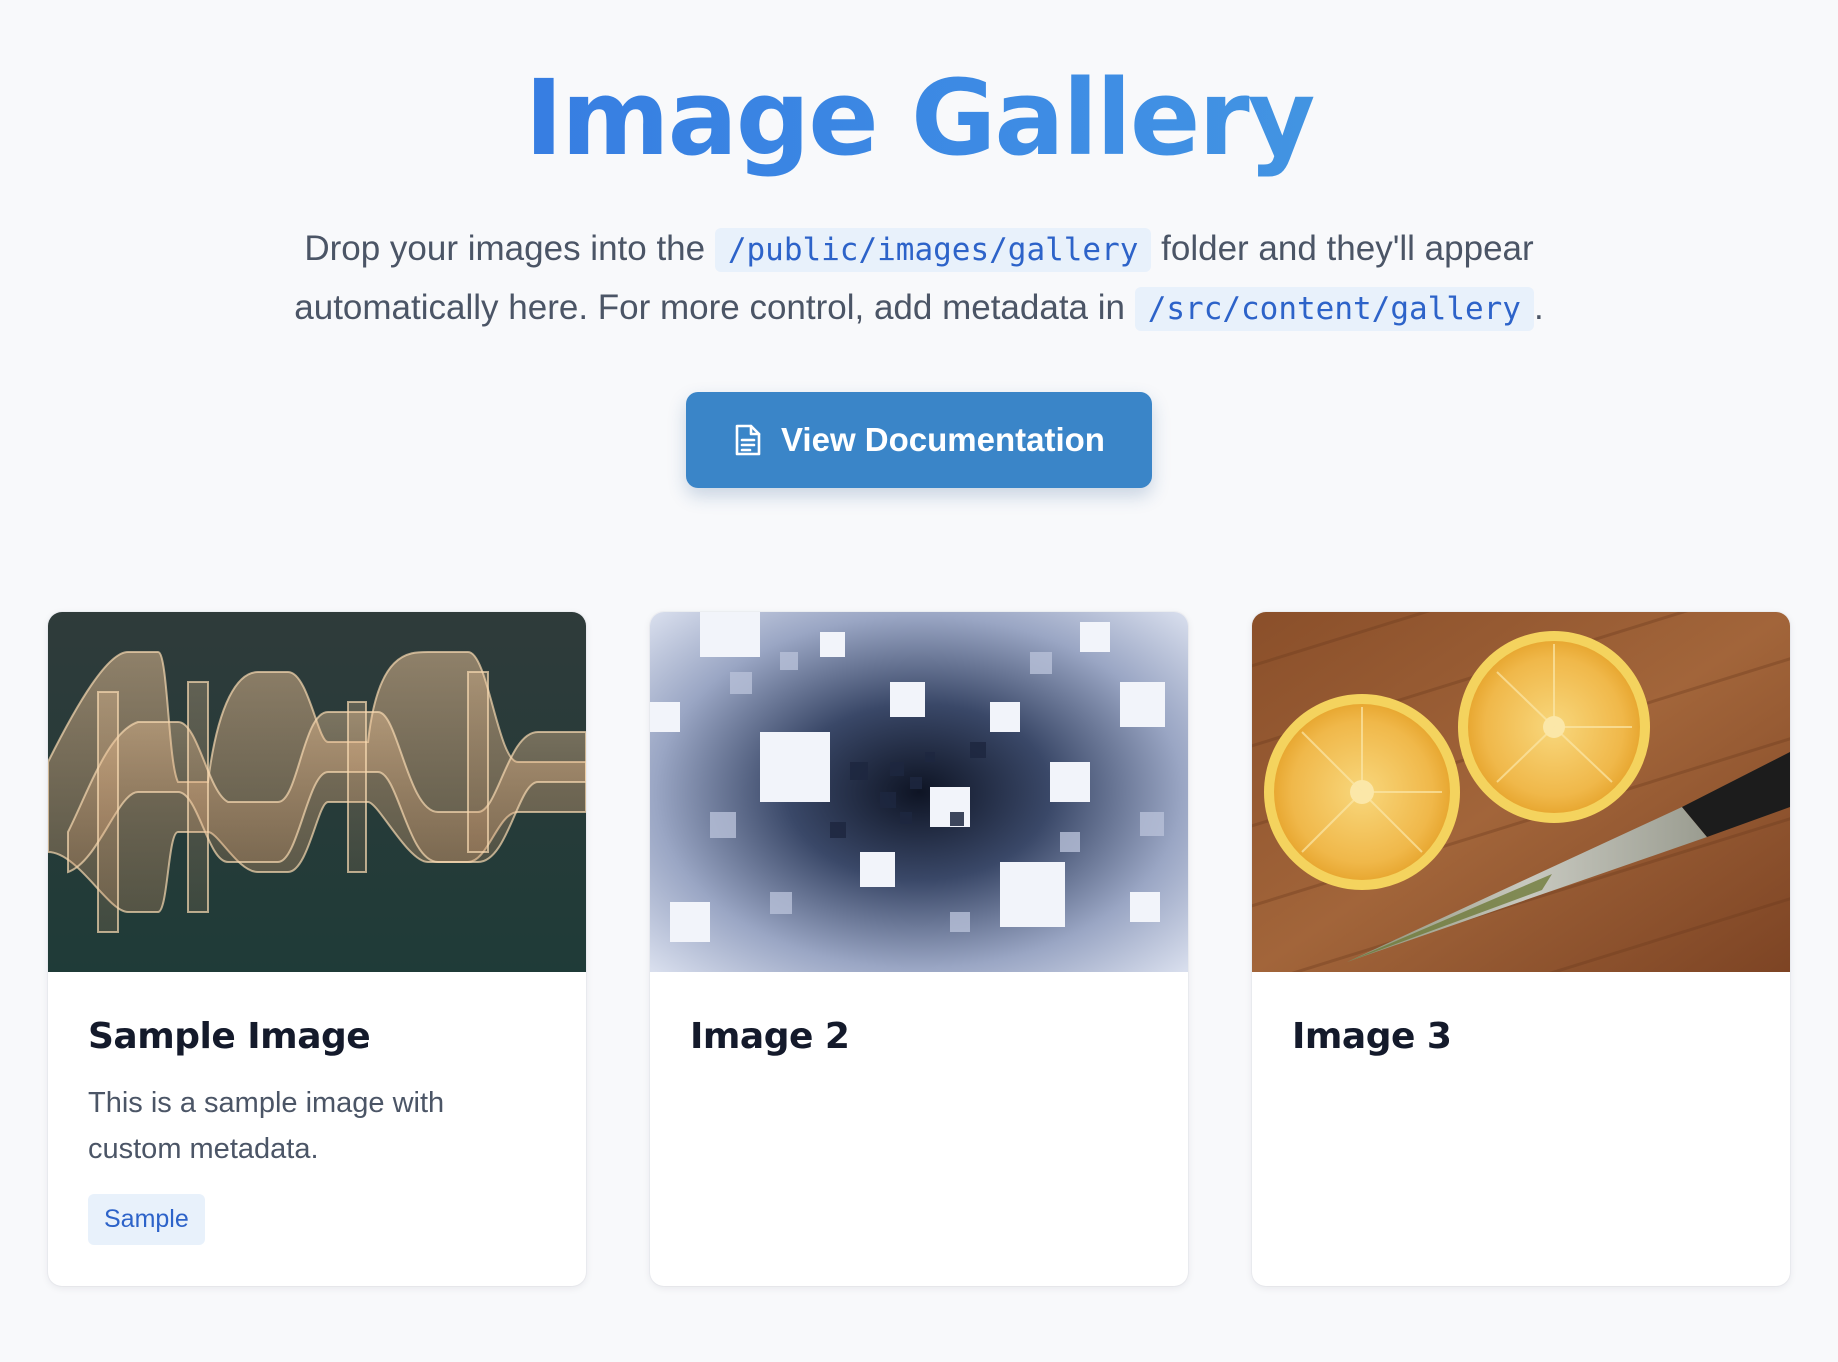  I want to click on intro-text-end: ., so click(1538, 307).